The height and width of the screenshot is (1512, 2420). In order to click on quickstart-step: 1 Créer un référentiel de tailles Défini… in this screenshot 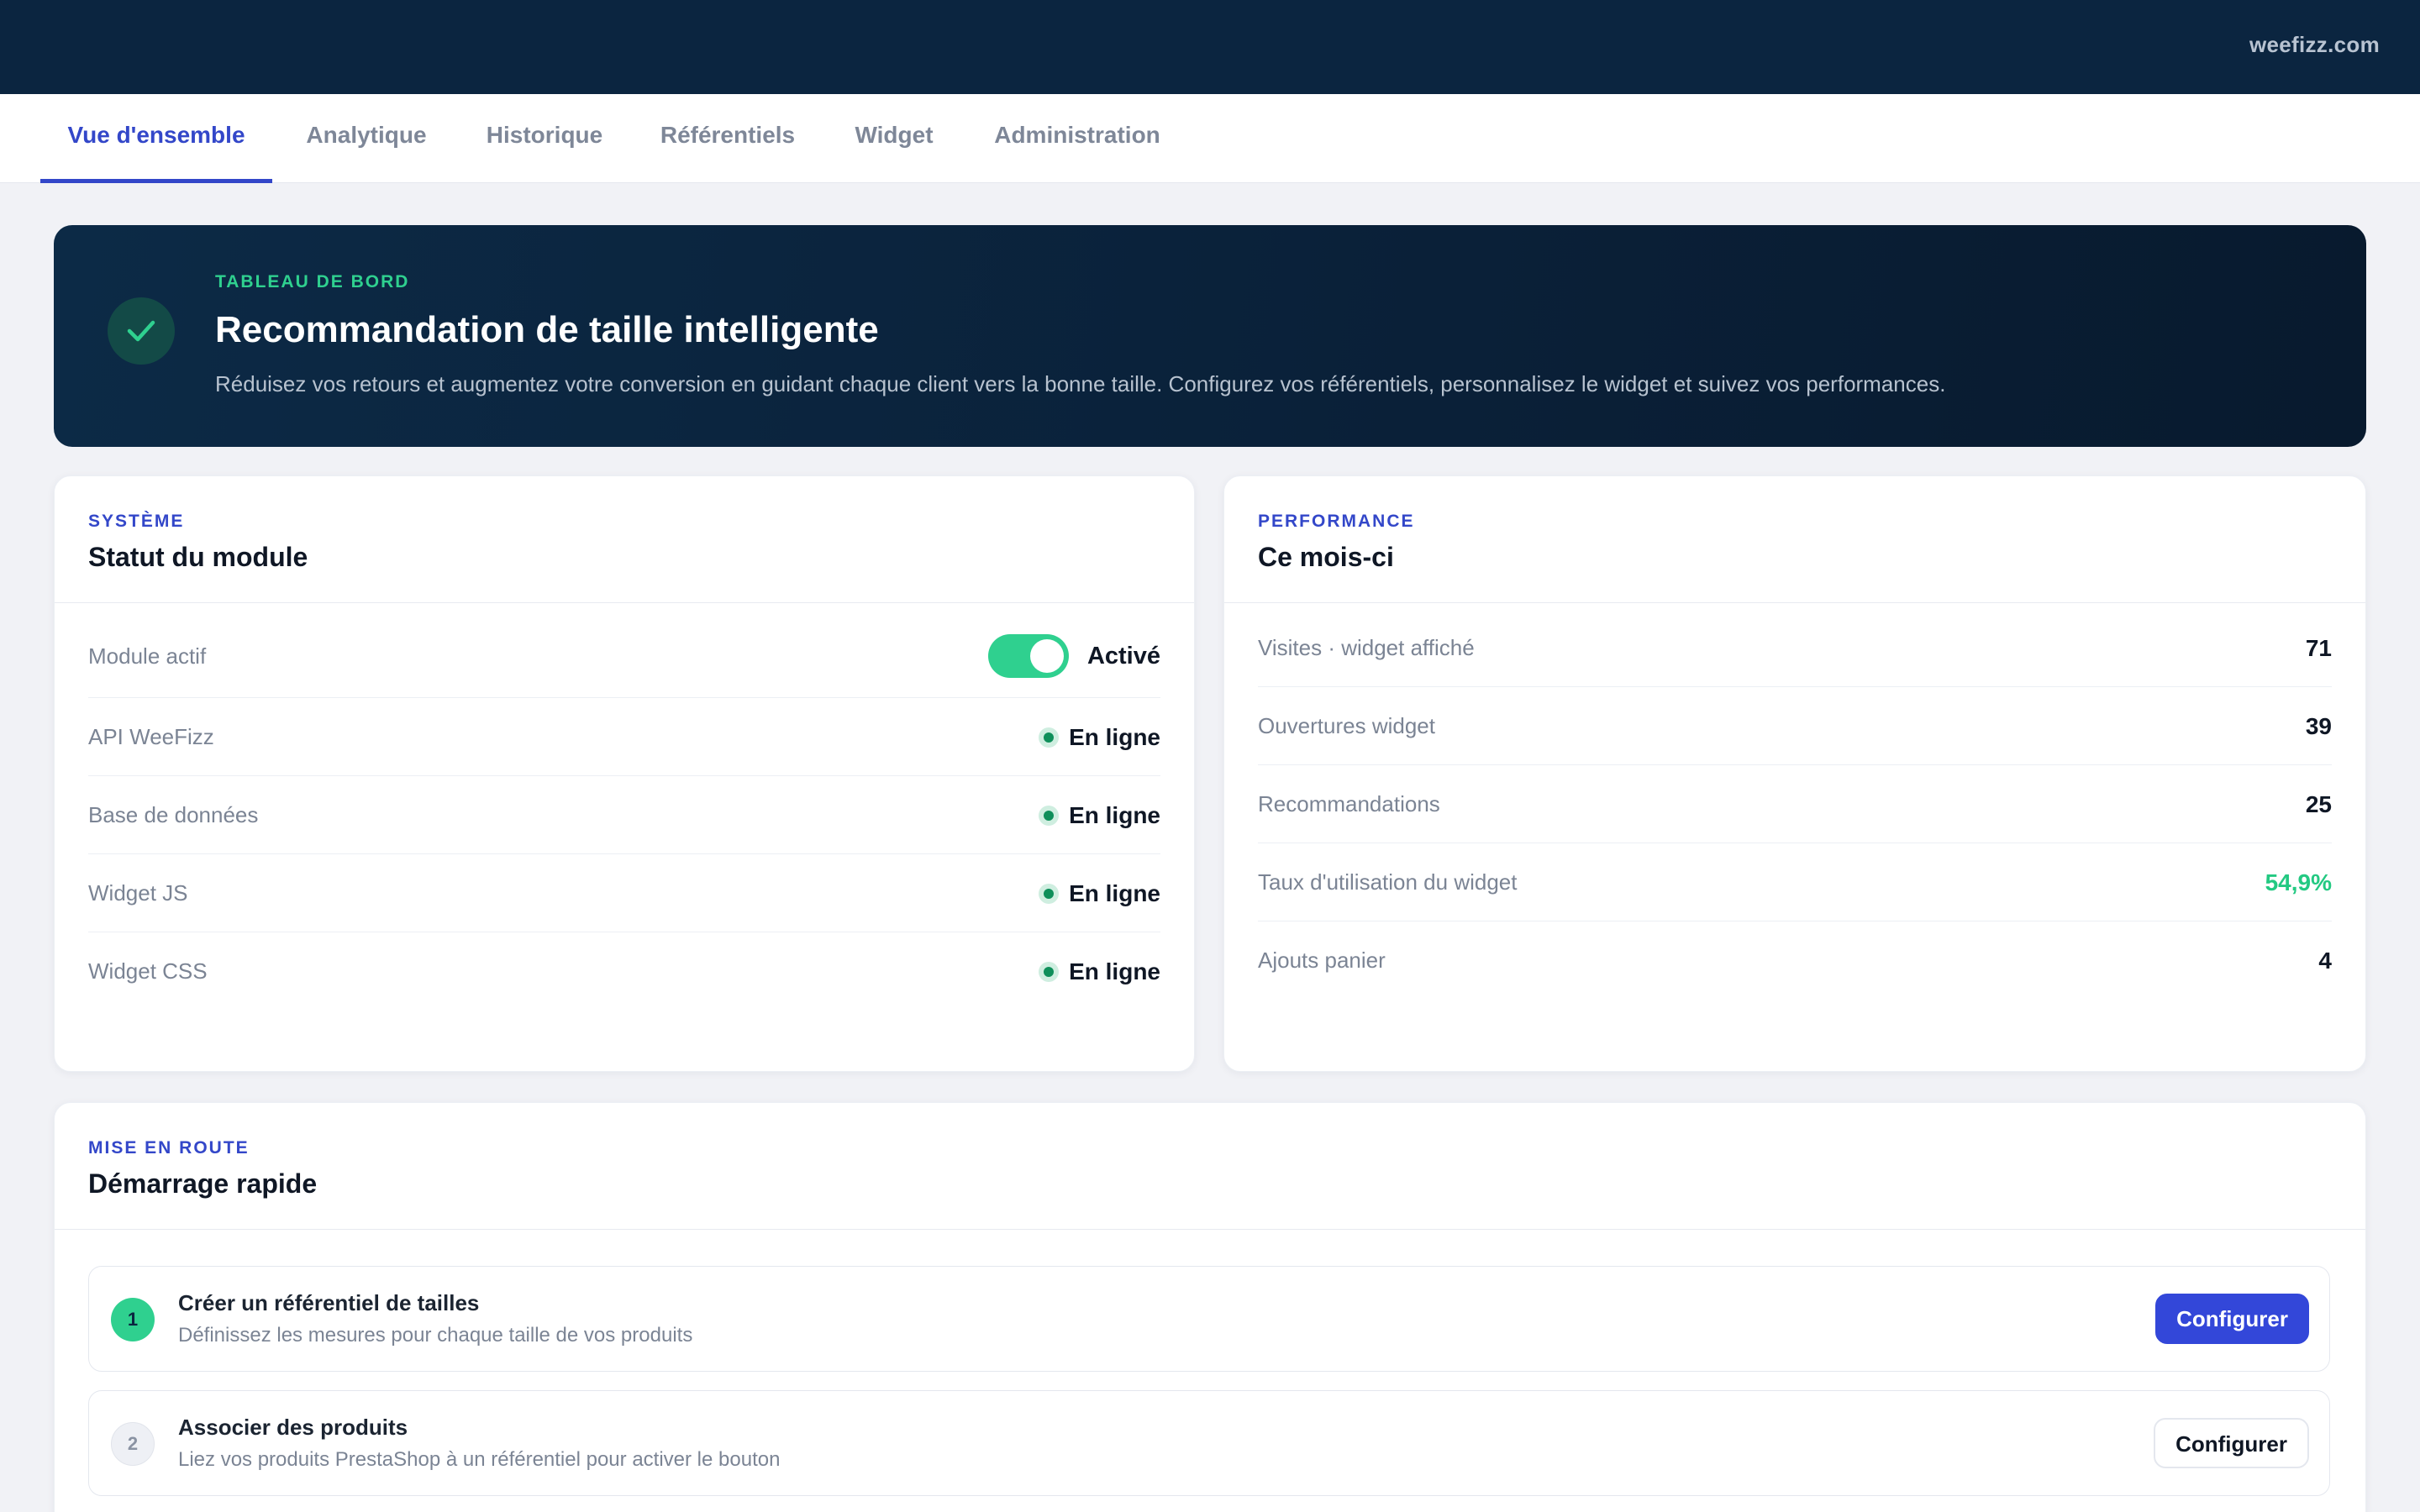, I will do `click(1209, 1319)`.